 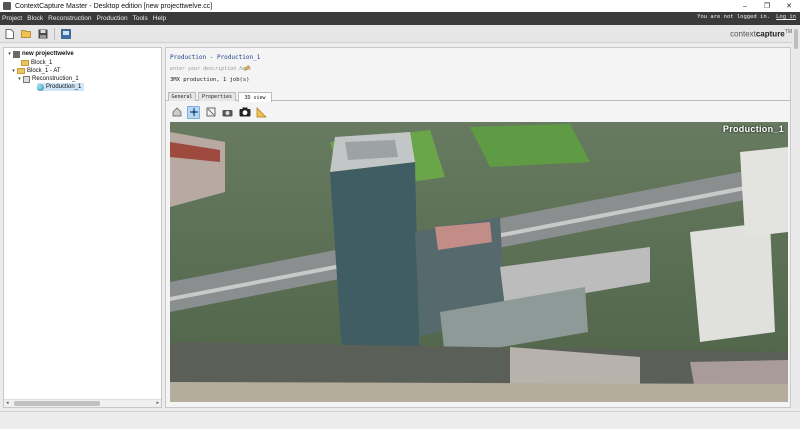 I want to click on status-bar, so click(x=400, y=420).